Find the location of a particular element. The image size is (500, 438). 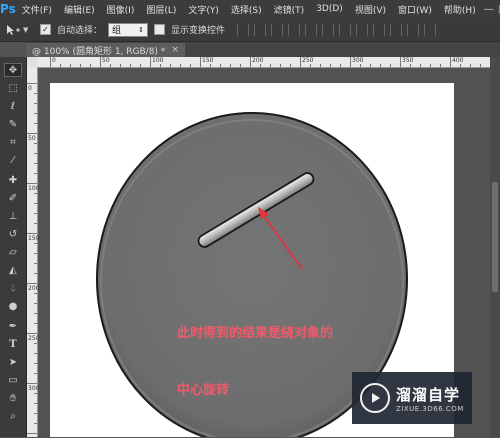

type-tool: T is located at coordinates (13, 344).